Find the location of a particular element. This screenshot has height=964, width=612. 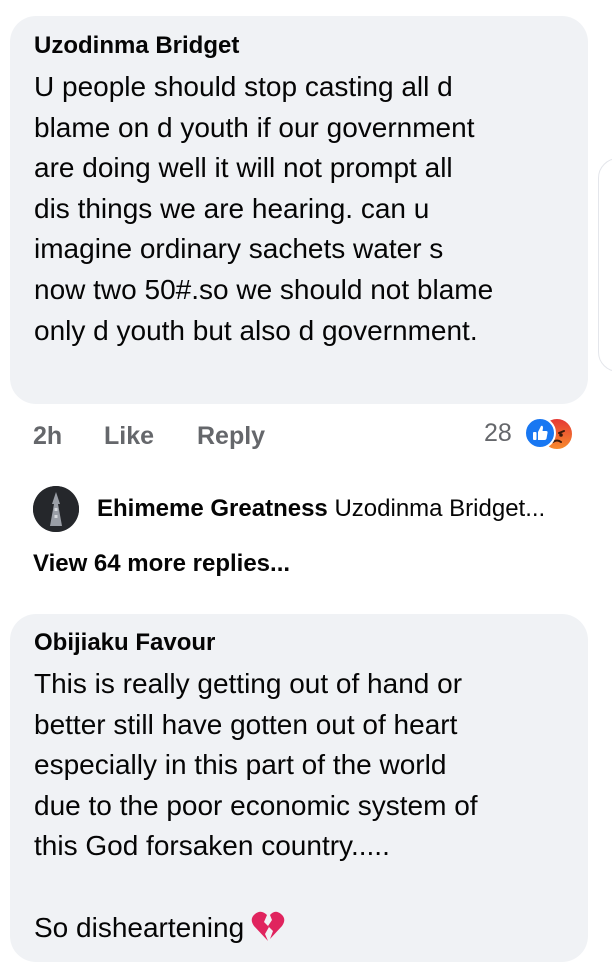

comment-author: Obijiaku Favour is located at coordinates (299, 643).